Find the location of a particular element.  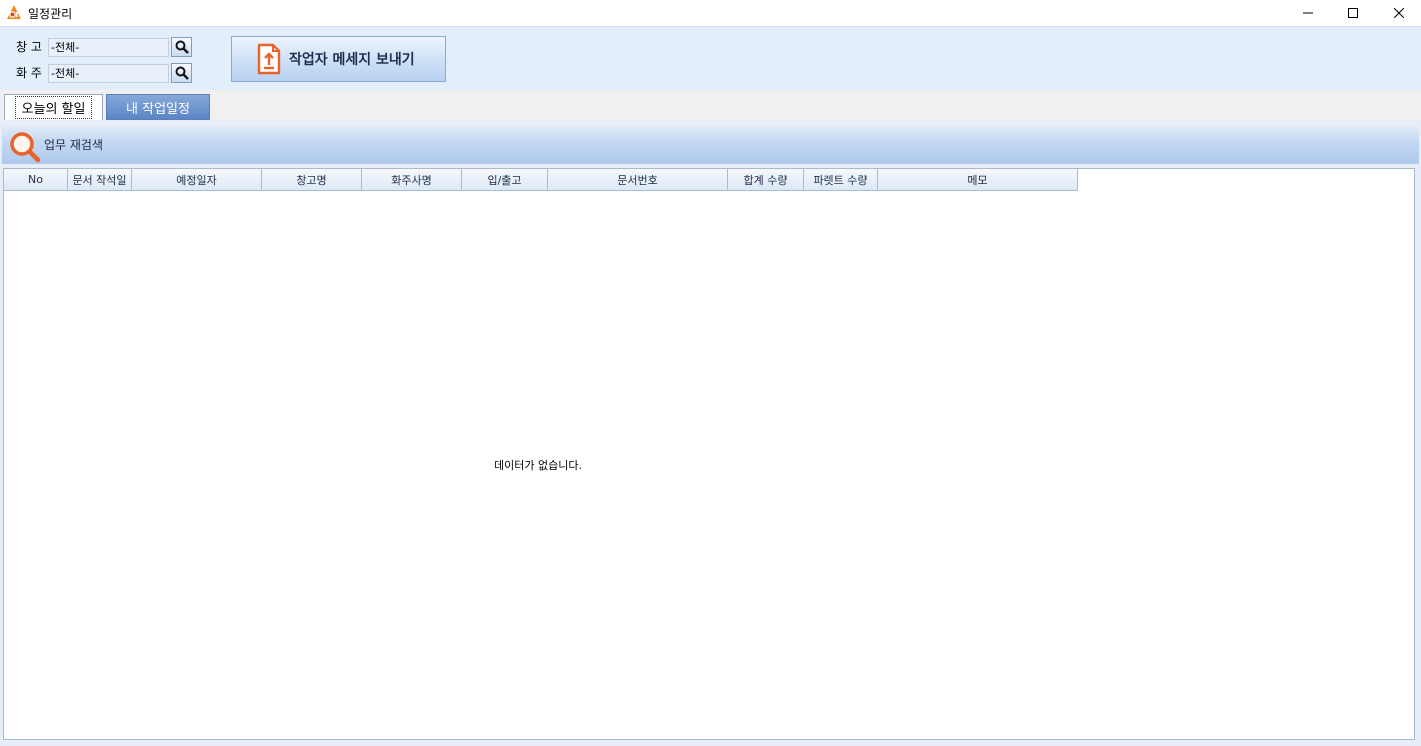

column-header-memo: 메모 is located at coordinates (978, 180).